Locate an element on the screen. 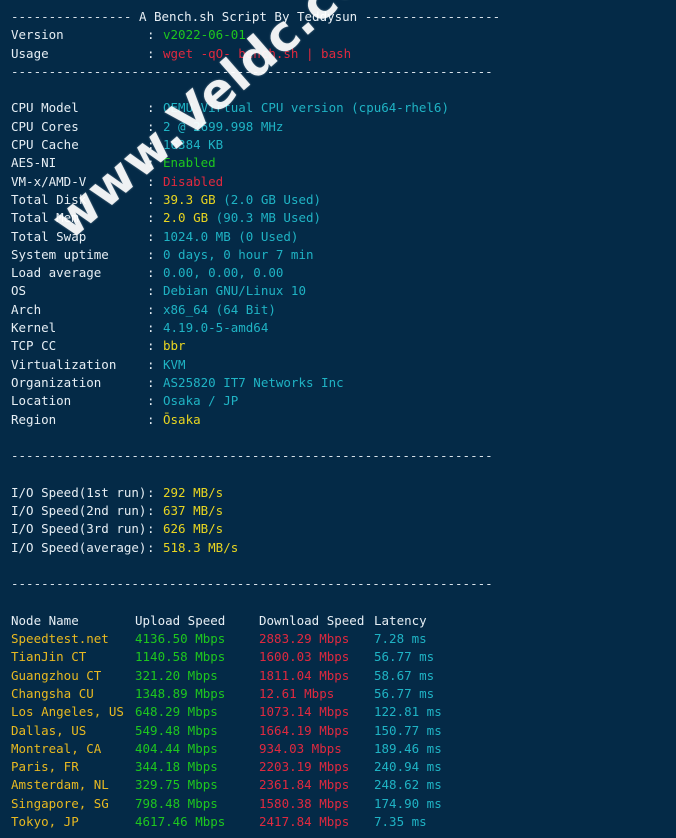  speedtest-cell-download: 2361.84 Mbps is located at coordinates (304, 785).